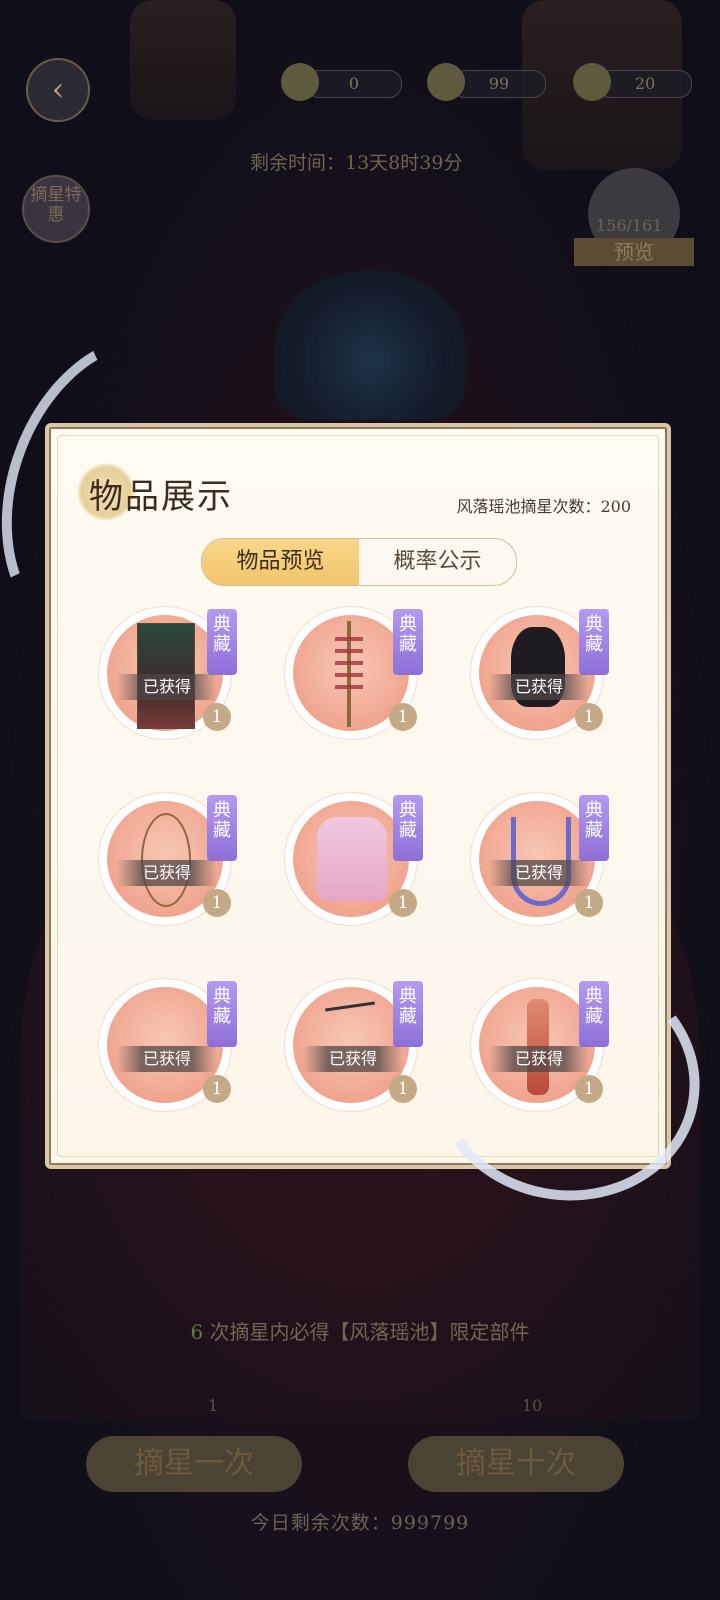  Describe the element at coordinates (354, 83) in the screenshot. I see `resource-value: 0` at that location.